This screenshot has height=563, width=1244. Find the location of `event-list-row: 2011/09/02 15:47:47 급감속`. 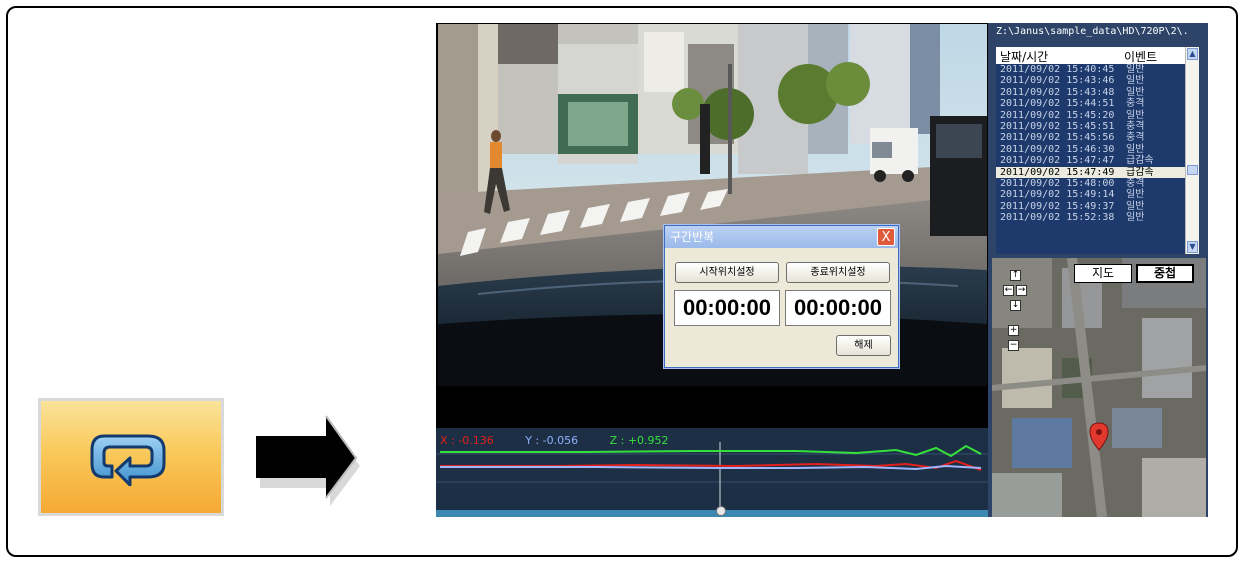

event-list-row: 2011/09/02 15:47:47 급감속 is located at coordinates (1090, 160).